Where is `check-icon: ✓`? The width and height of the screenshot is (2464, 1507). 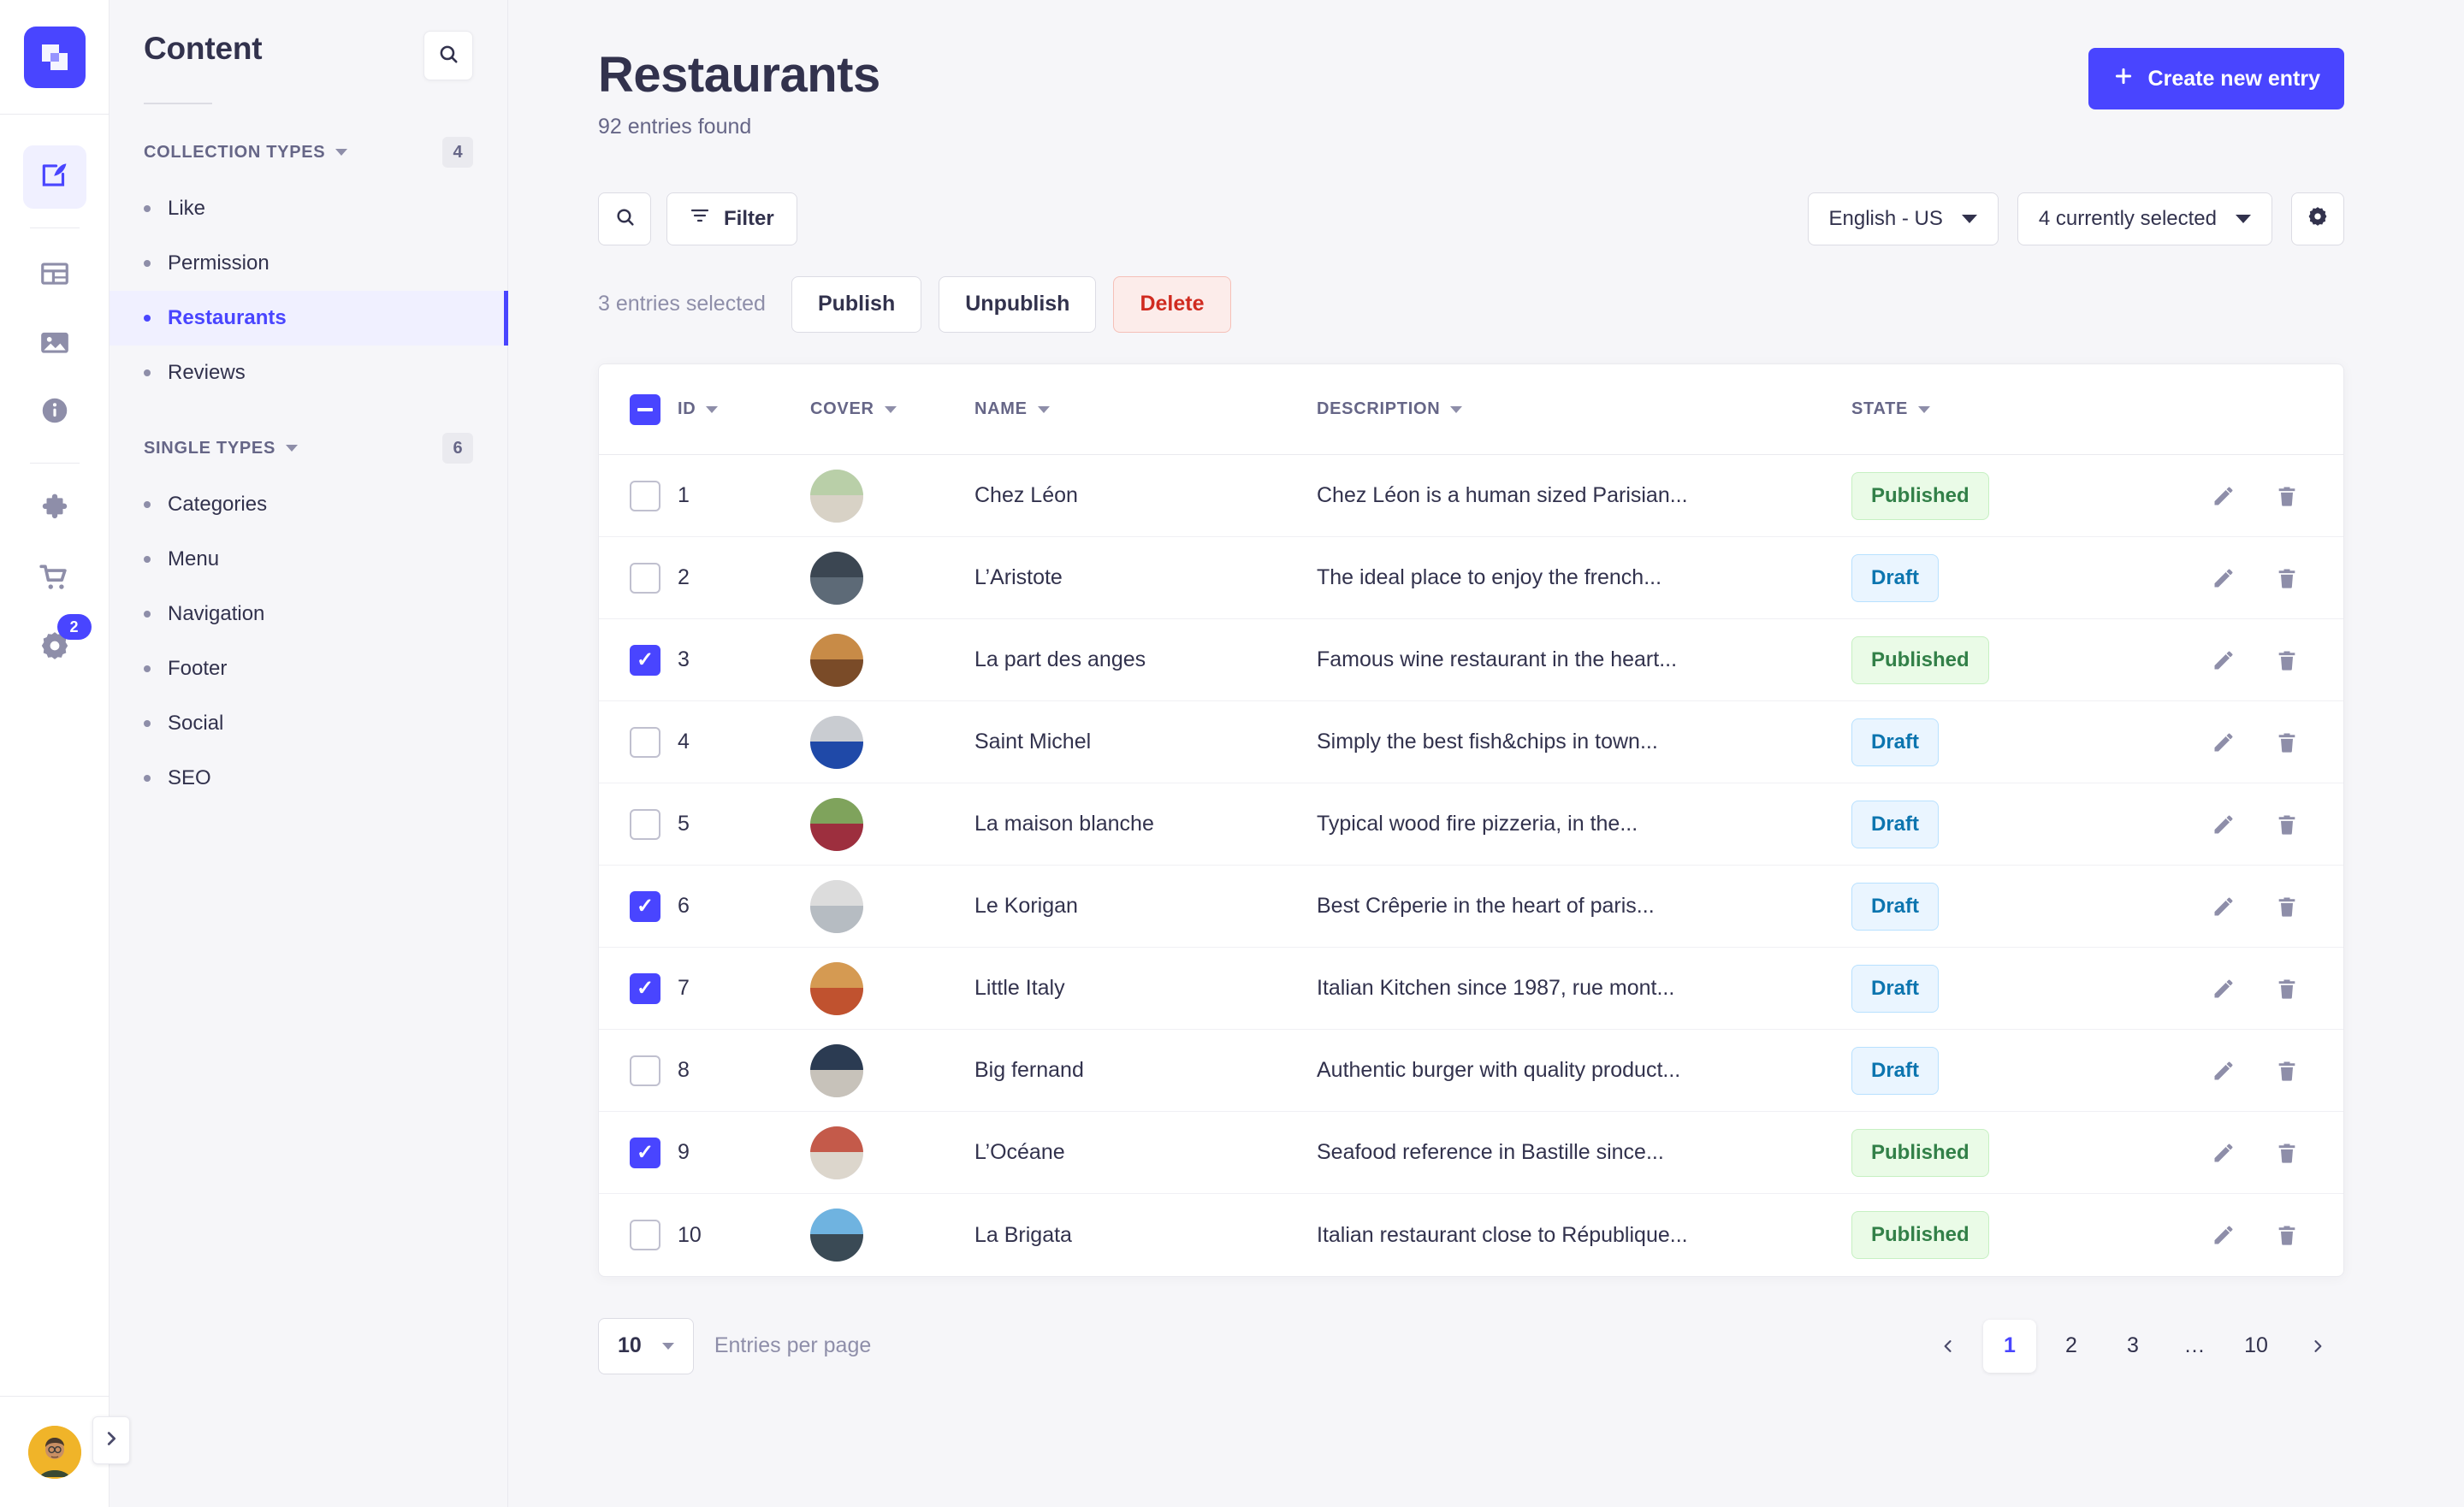 check-icon: ✓ is located at coordinates (645, 906).